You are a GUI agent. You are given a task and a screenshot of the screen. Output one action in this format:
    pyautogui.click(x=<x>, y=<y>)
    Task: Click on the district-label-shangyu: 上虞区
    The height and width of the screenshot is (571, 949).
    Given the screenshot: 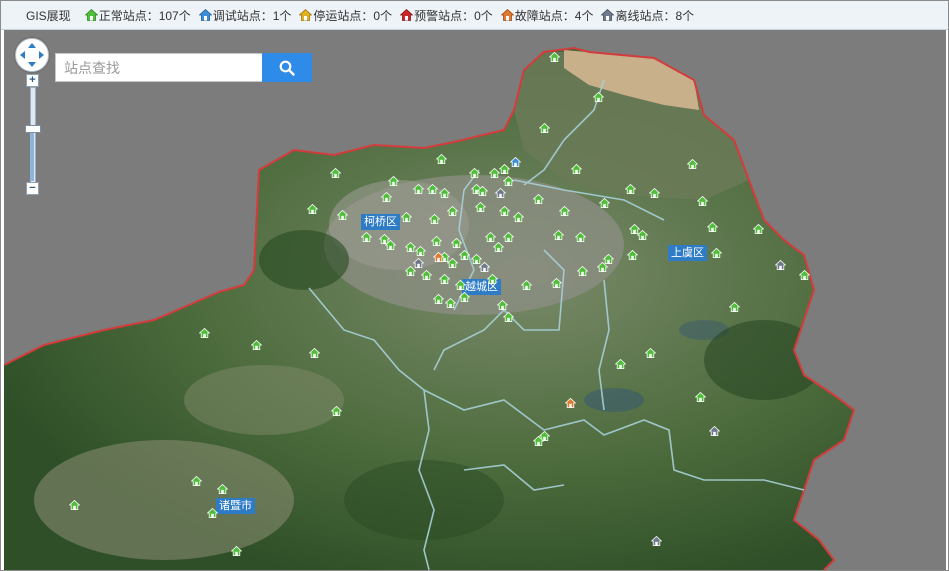 What is the action you would take?
    pyautogui.click(x=687, y=253)
    